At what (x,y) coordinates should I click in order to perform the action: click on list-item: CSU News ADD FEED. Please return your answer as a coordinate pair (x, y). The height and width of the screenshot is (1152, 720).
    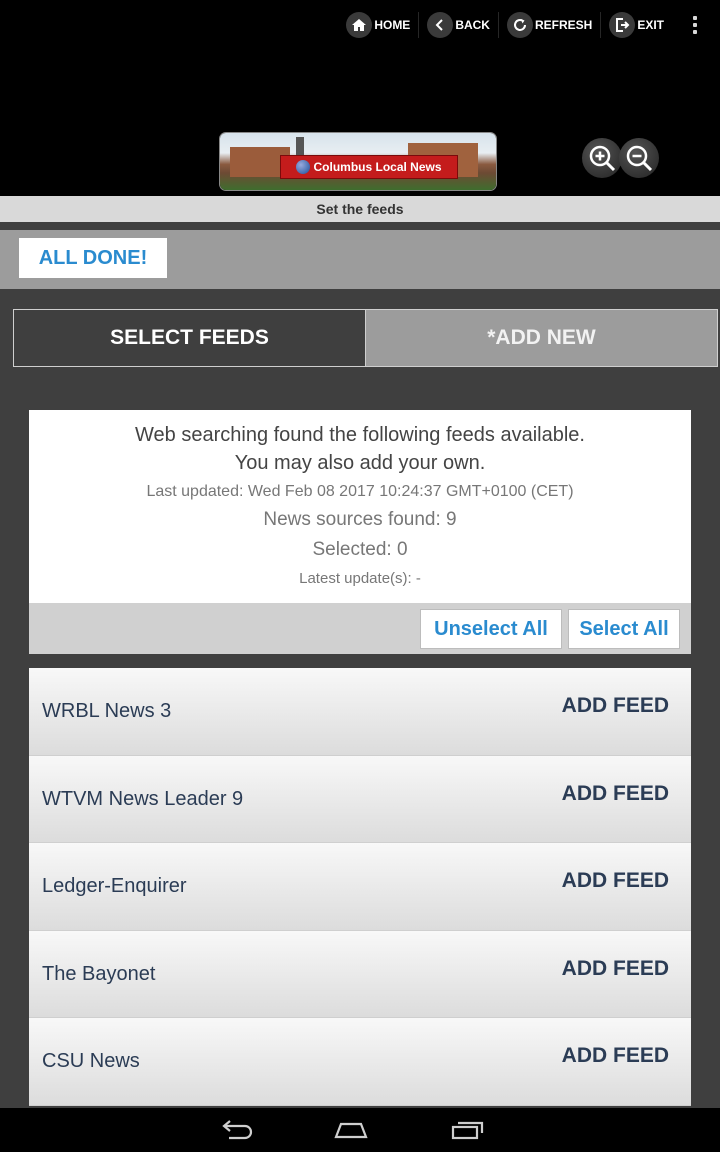
    Looking at the image, I should click on (360, 1062).